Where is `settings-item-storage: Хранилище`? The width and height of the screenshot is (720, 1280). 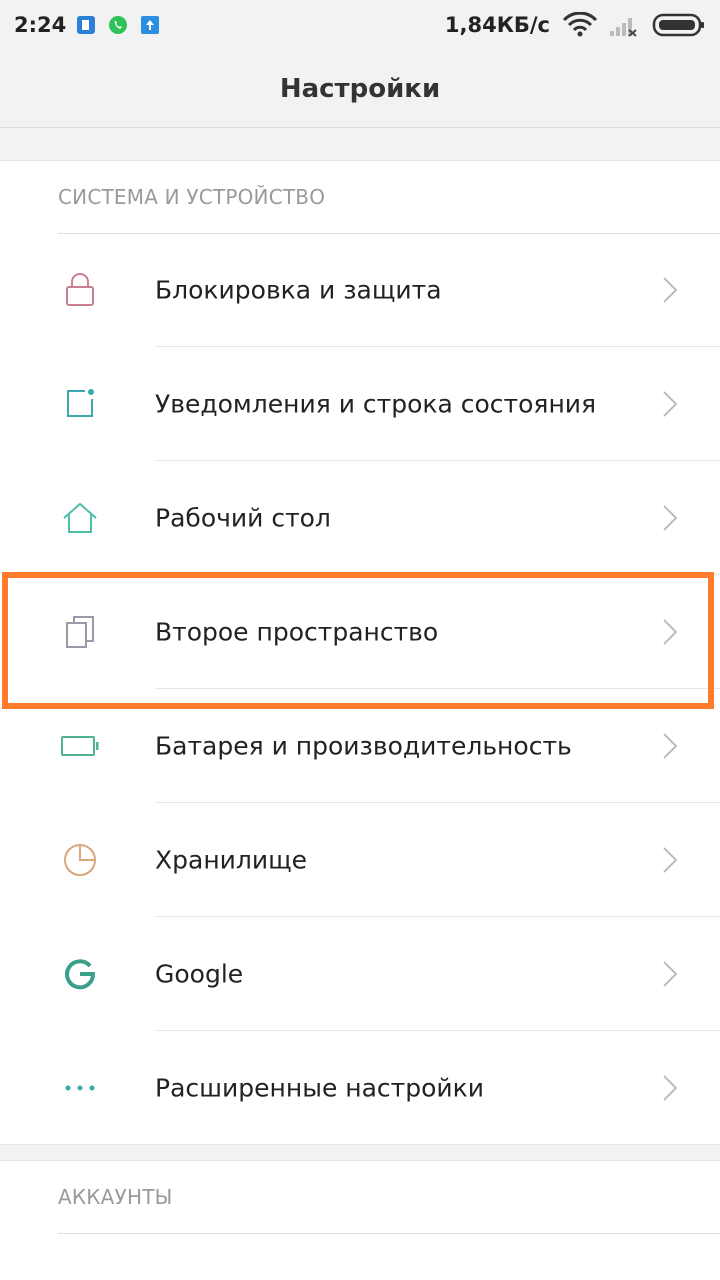 settings-item-storage: Хранилище is located at coordinates (360, 860).